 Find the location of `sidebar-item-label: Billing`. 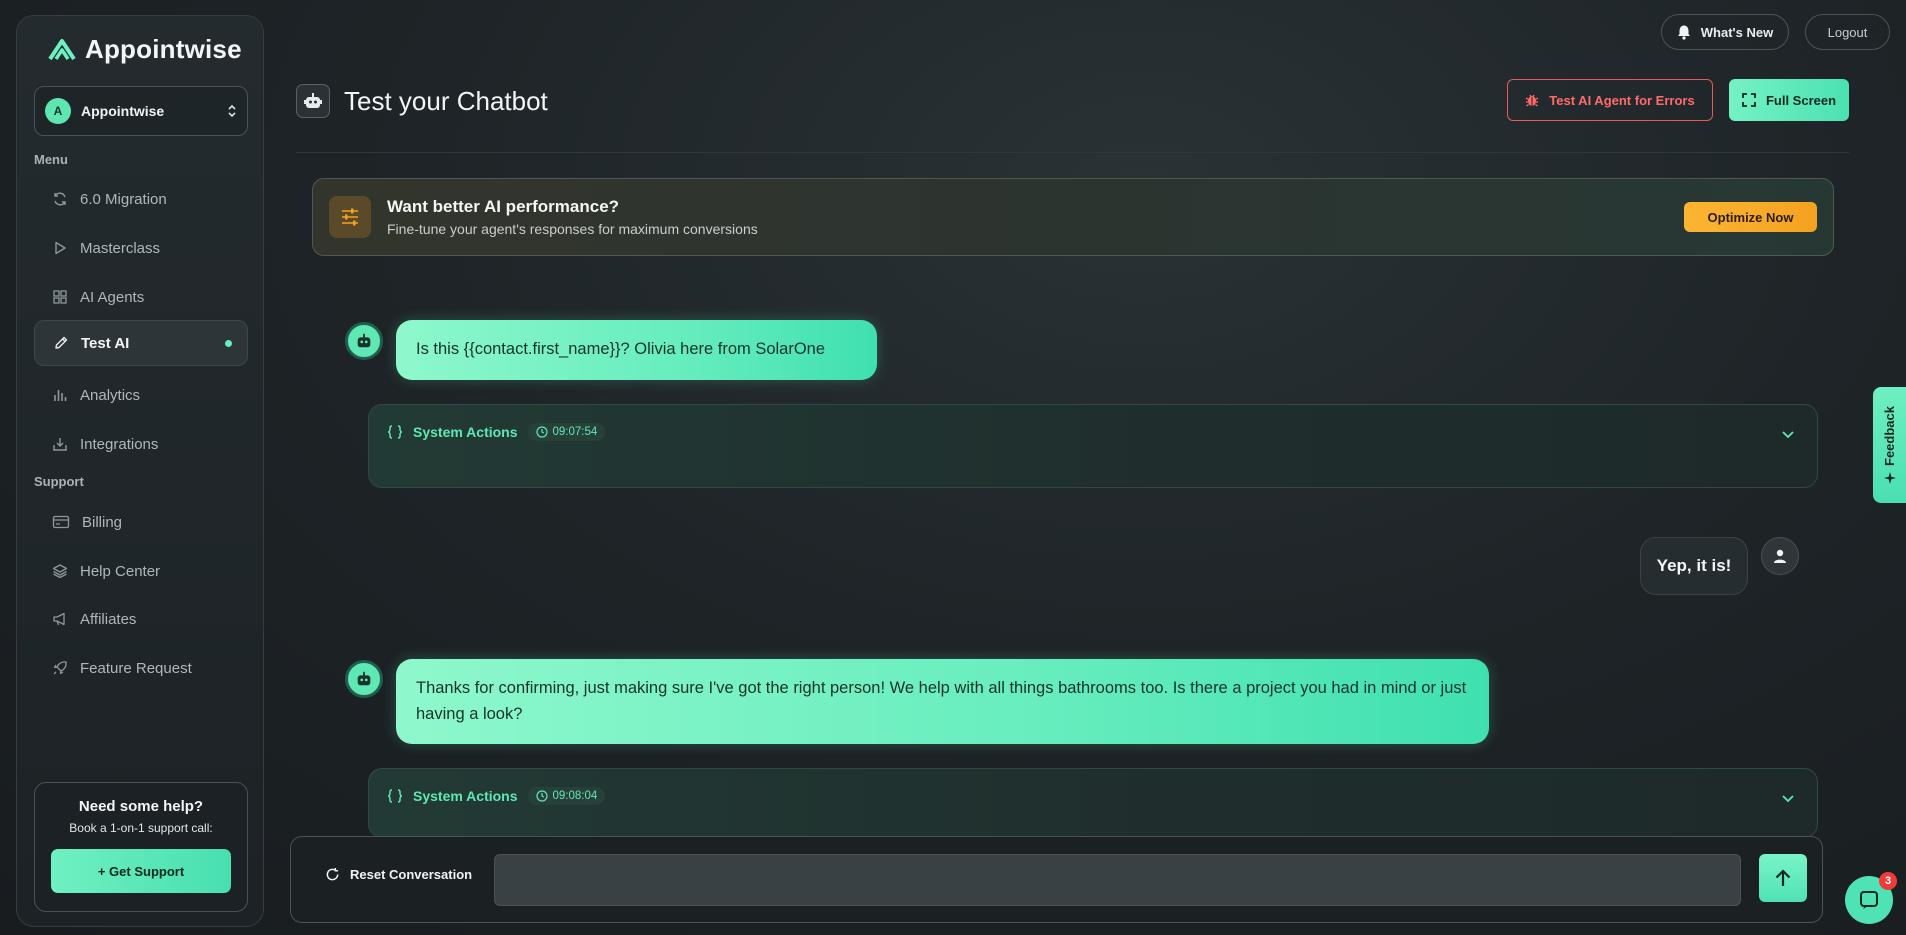

sidebar-item-label: Billing is located at coordinates (102, 522).